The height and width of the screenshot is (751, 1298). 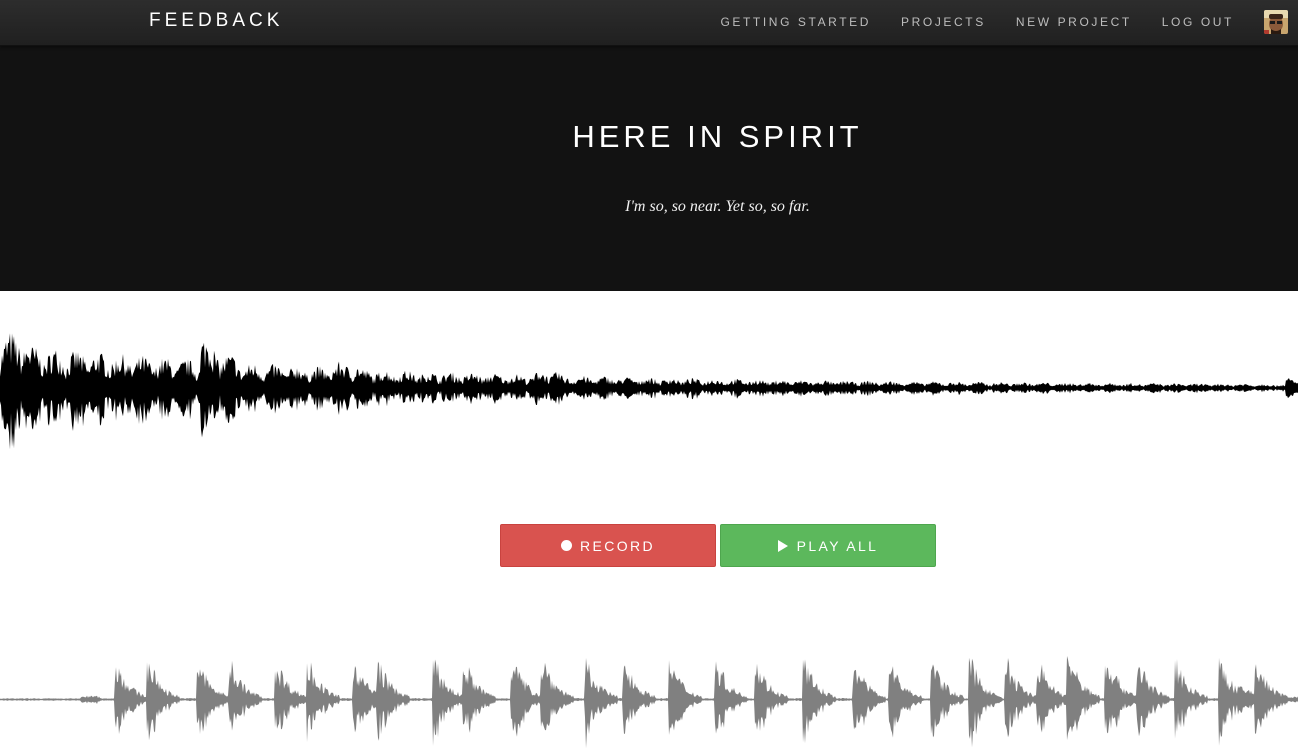 I want to click on play-all-button-label: PLAY ALL, so click(x=837, y=545).